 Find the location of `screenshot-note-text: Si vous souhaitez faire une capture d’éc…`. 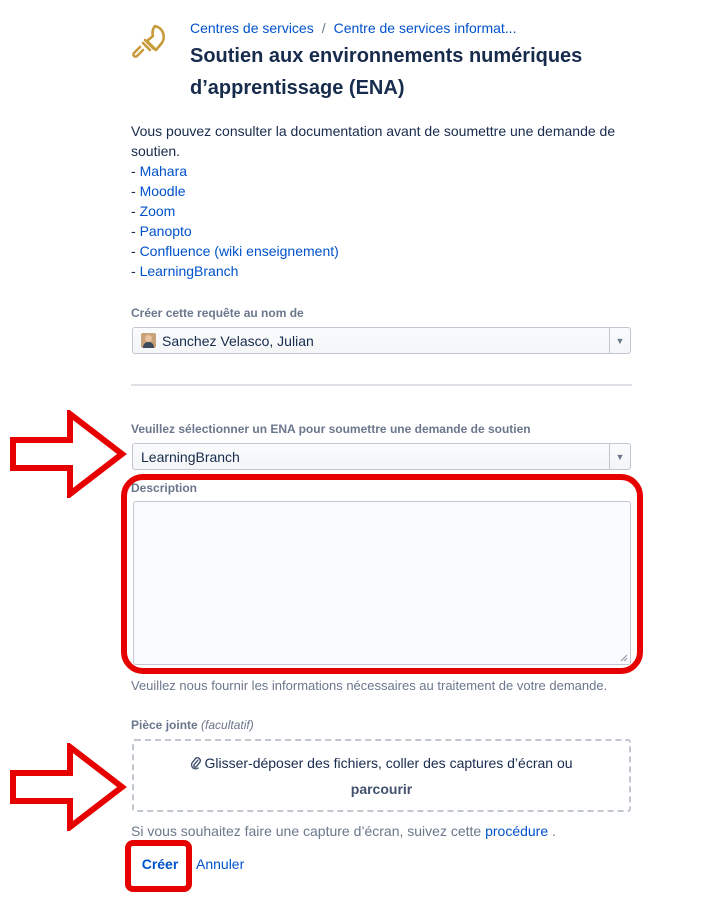

screenshot-note-text: Si vous souhaitez faire une capture d’éc… is located at coordinates (306, 831).